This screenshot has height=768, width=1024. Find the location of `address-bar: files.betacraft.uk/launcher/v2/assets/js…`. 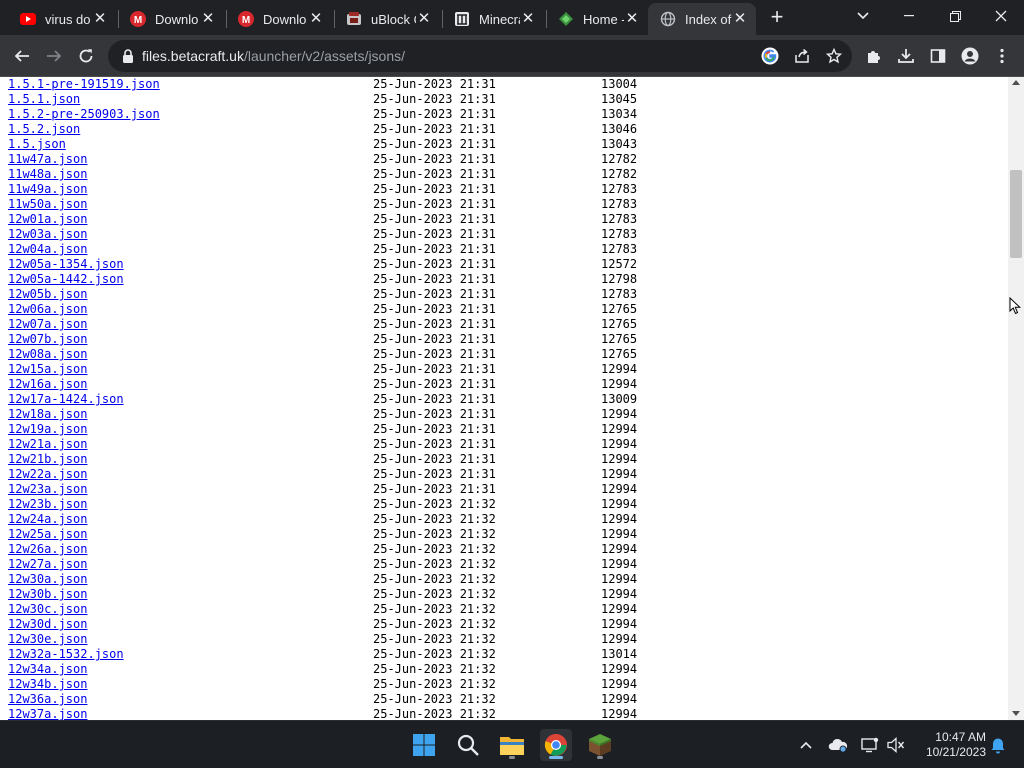

address-bar: files.betacraft.uk/launcher/v2/assets/js… is located at coordinates (480, 56).